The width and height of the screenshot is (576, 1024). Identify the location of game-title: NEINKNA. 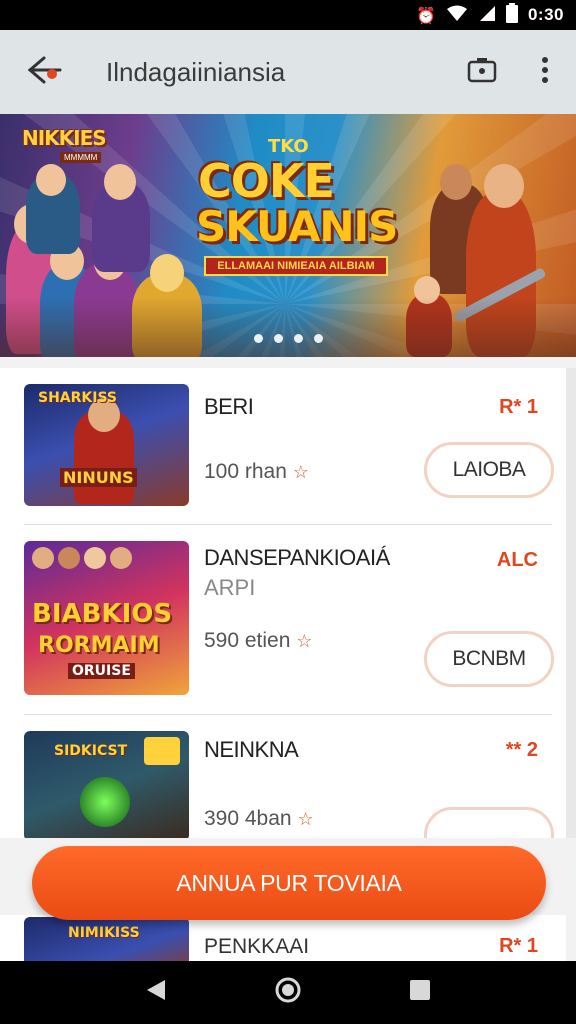
(251, 749).